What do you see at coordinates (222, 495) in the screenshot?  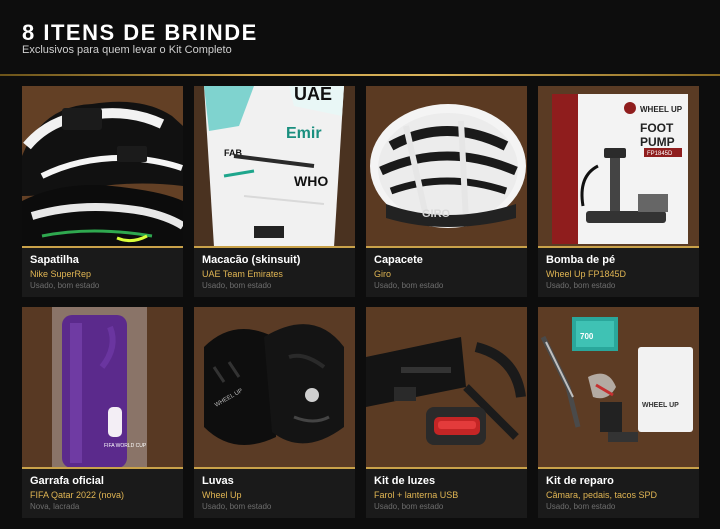 I see `item-model: Wheel Up` at bounding box center [222, 495].